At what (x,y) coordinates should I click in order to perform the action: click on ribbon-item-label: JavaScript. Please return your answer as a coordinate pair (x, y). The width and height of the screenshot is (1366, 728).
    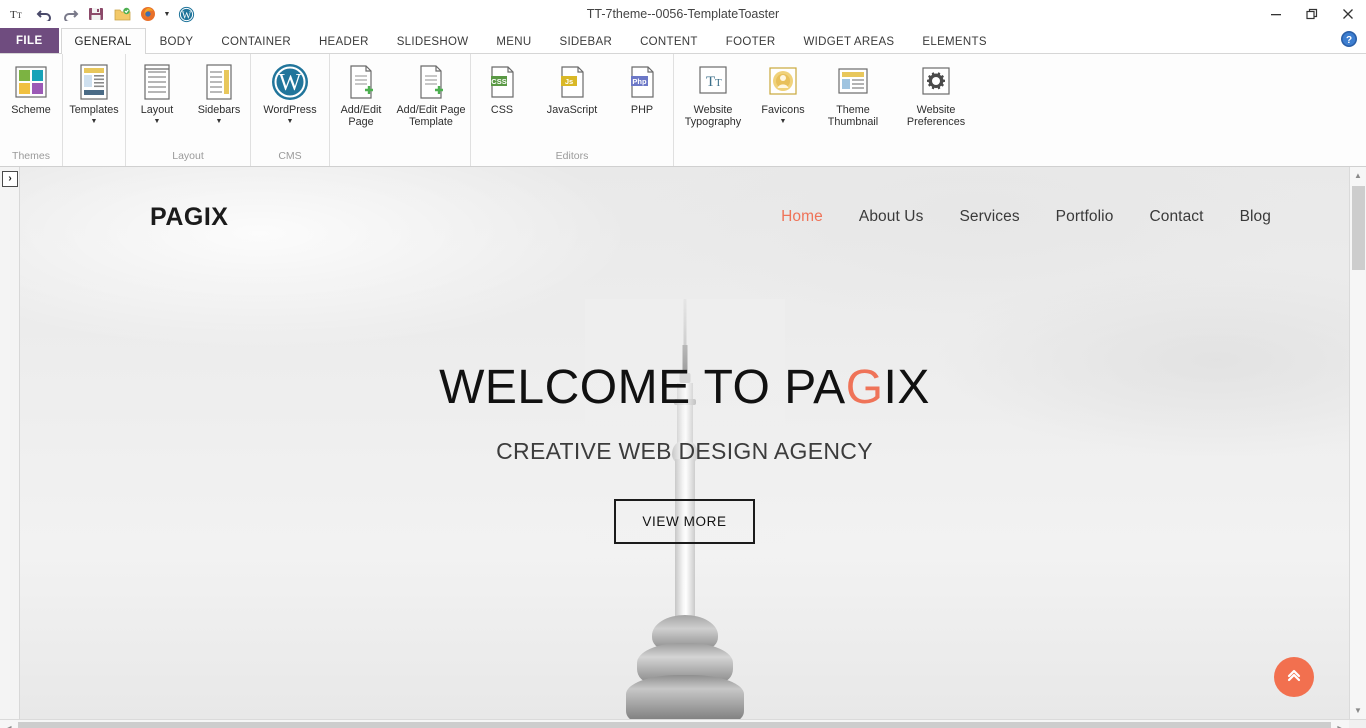
    Looking at the image, I should click on (572, 110).